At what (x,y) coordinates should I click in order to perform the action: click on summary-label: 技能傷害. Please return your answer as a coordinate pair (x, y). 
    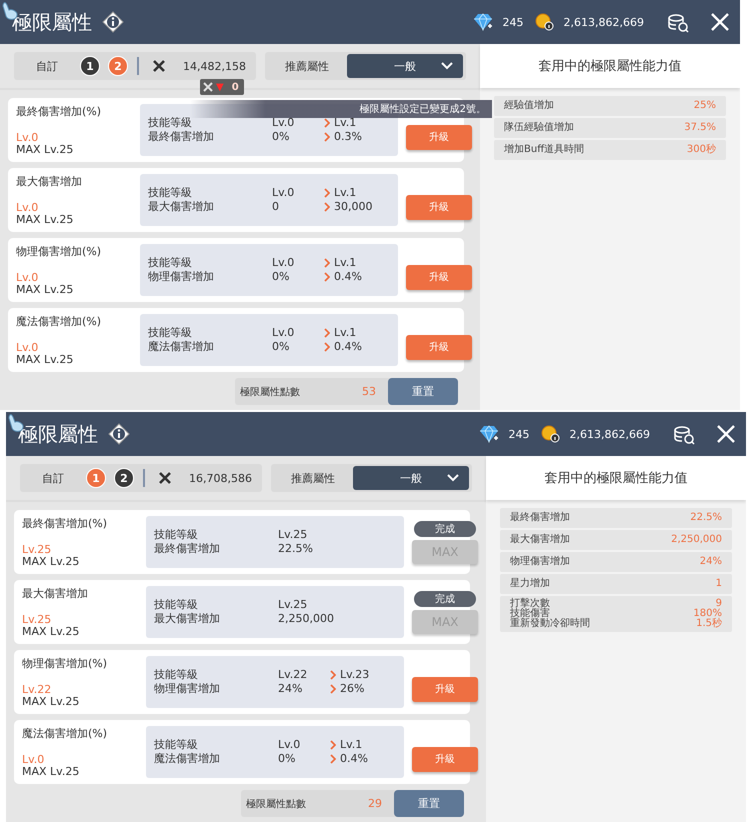
    Looking at the image, I should click on (530, 614).